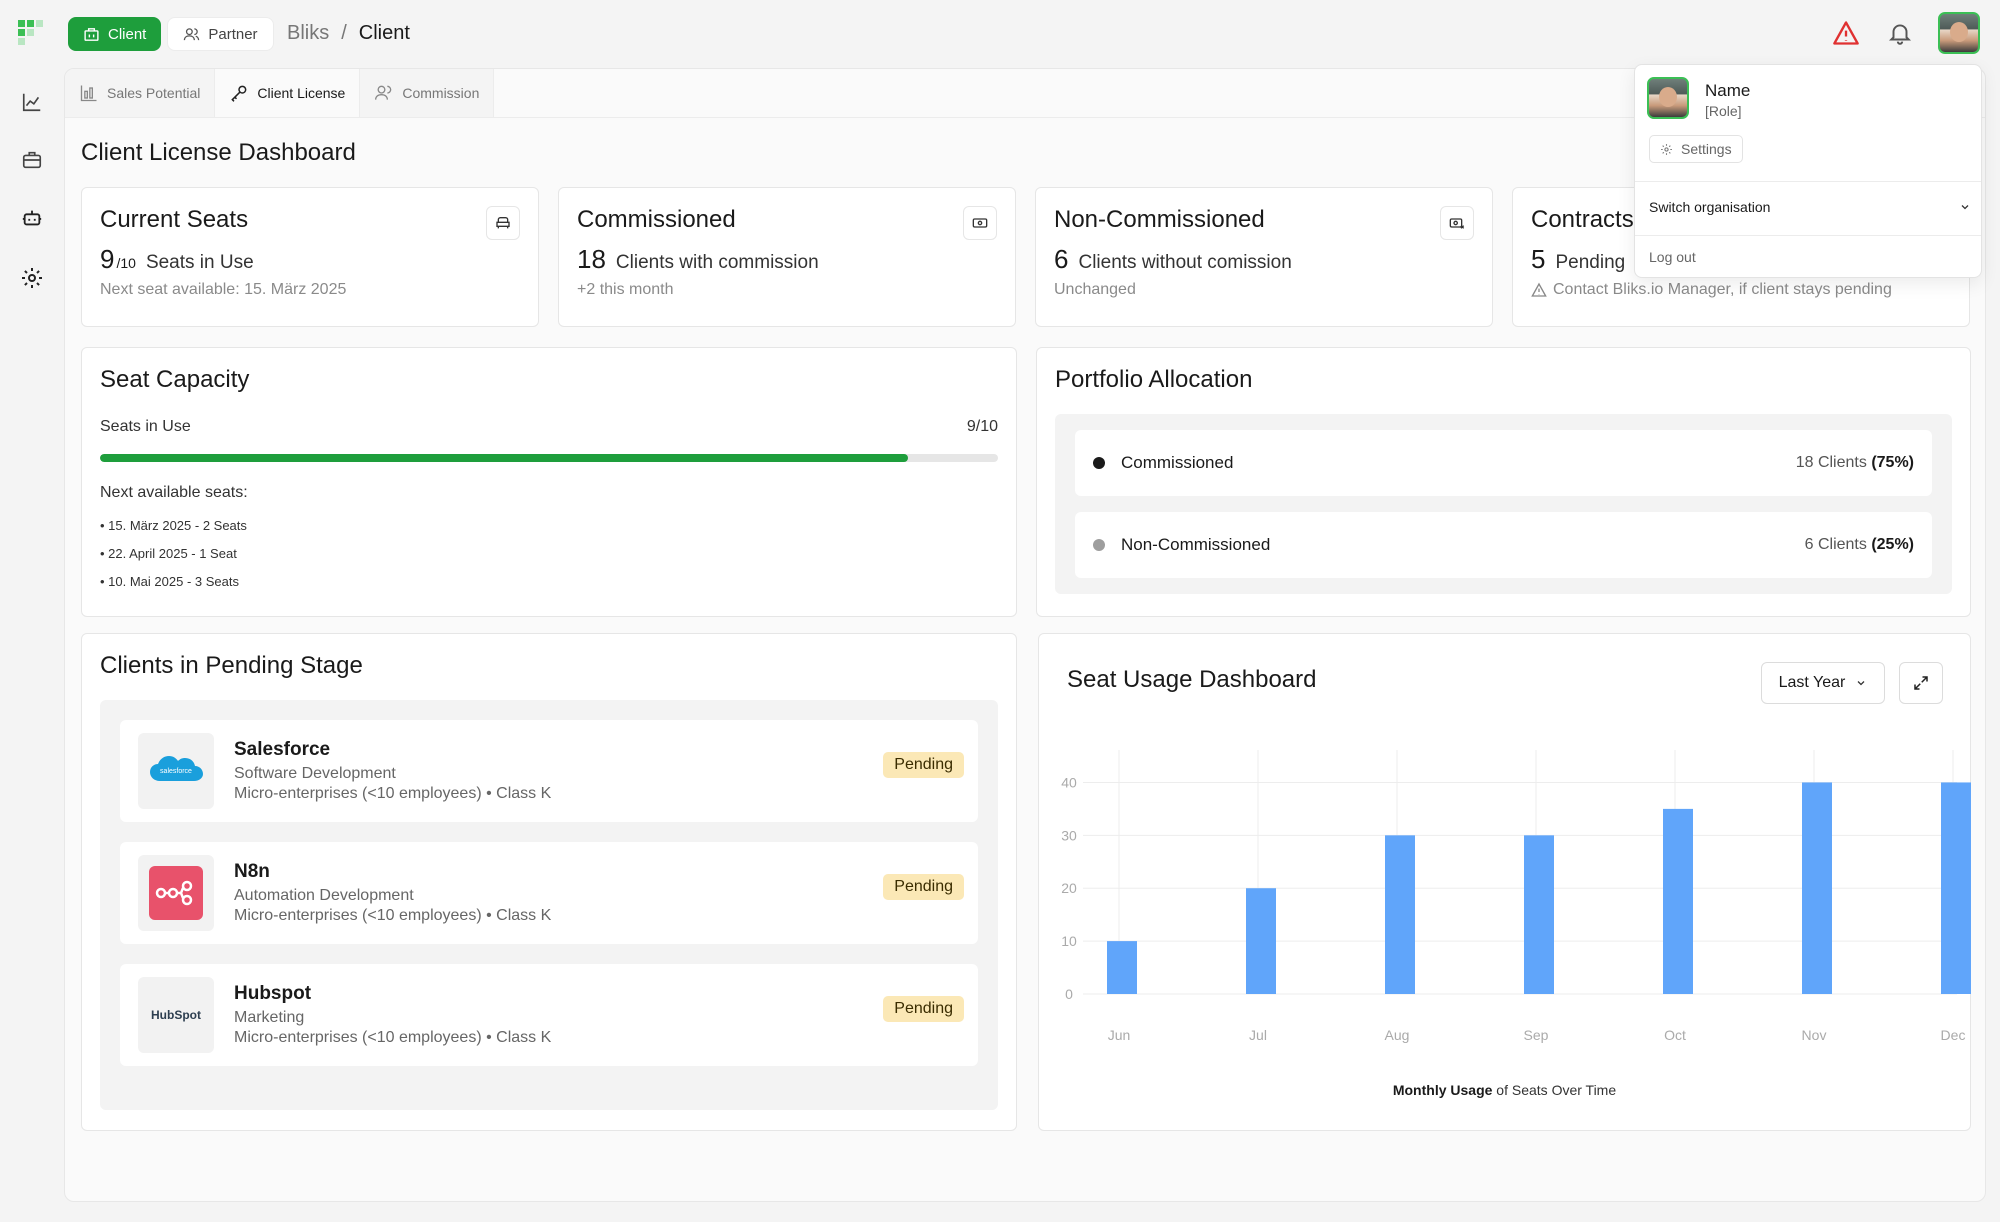 The image size is (2000, 1222). I want to click on key-icon, so click(239, 93).